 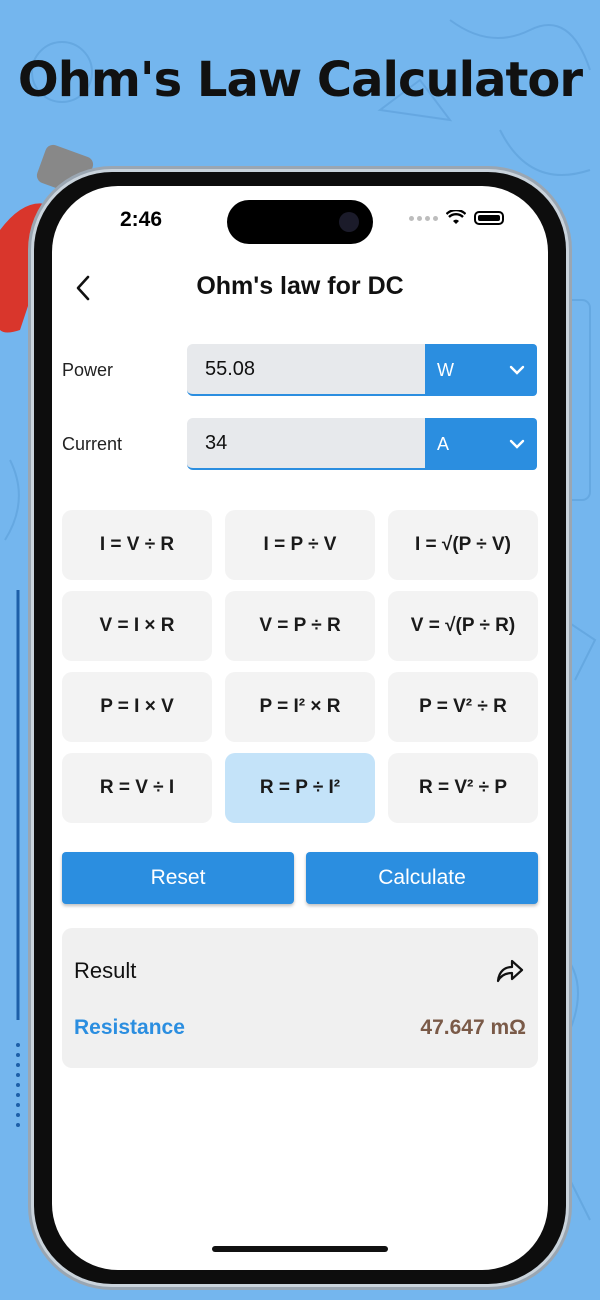 What do you see at coordinates (423, 218) in the screenshot?
I see `signal-icon` at bounding box center [423, 218].